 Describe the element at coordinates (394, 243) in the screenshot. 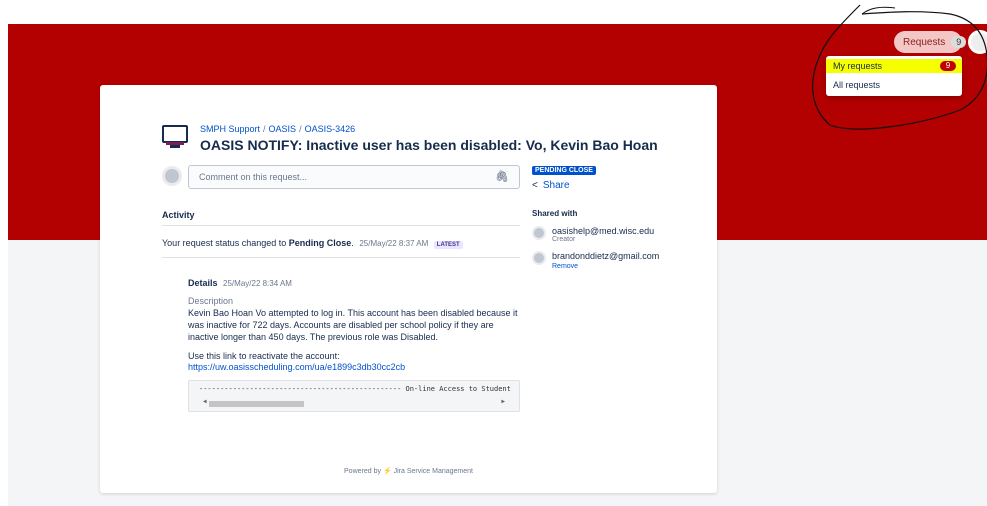

I see `status-change-time: 25/May/22 8:37 AM` at that location.